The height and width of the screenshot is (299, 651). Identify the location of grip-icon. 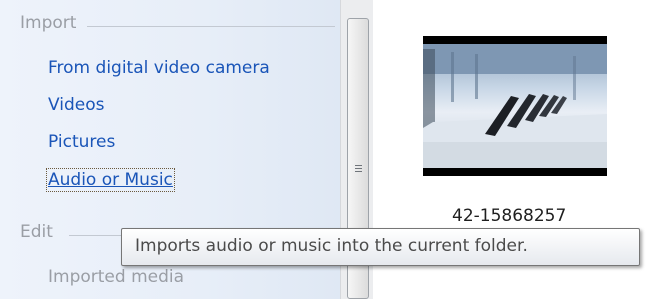
(358, 169).